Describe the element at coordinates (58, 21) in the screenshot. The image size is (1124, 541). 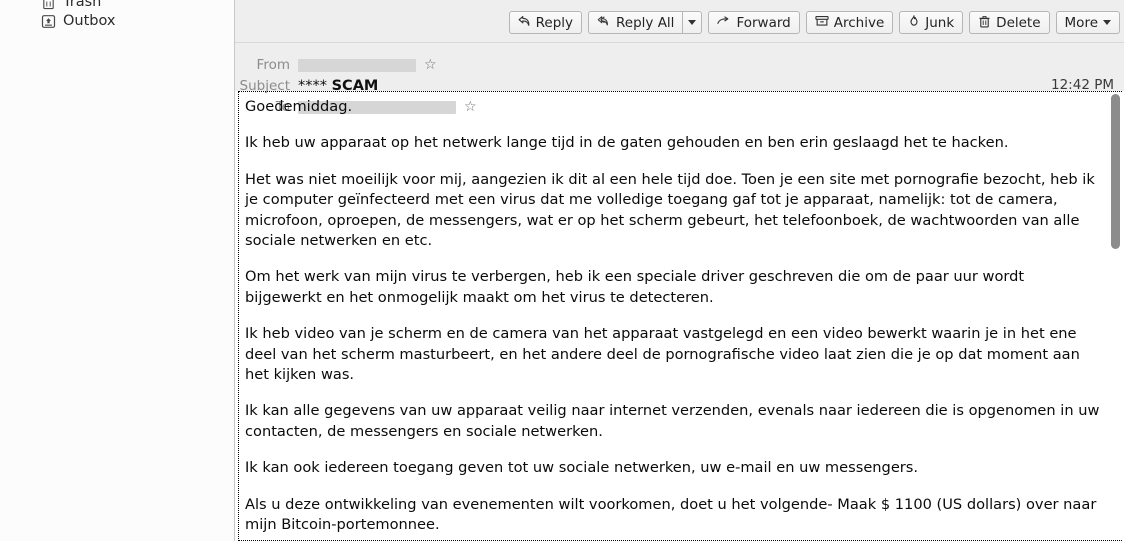
I see `sidebar-item-outbox: Outbox` at that location.